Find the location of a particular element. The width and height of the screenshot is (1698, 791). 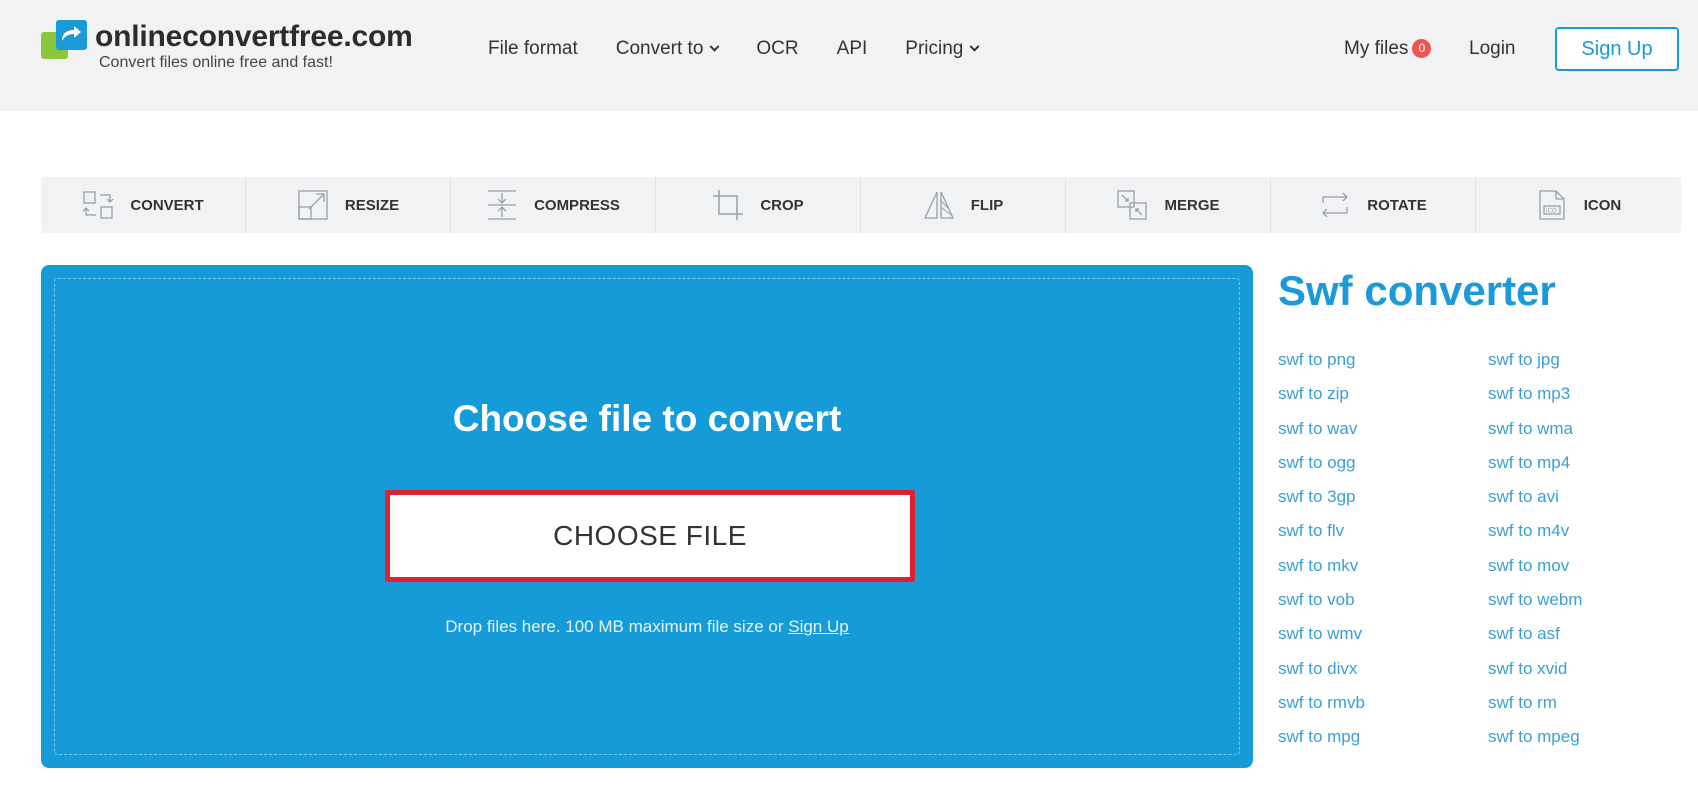

compress-icon is located at coordinates (502, 205).